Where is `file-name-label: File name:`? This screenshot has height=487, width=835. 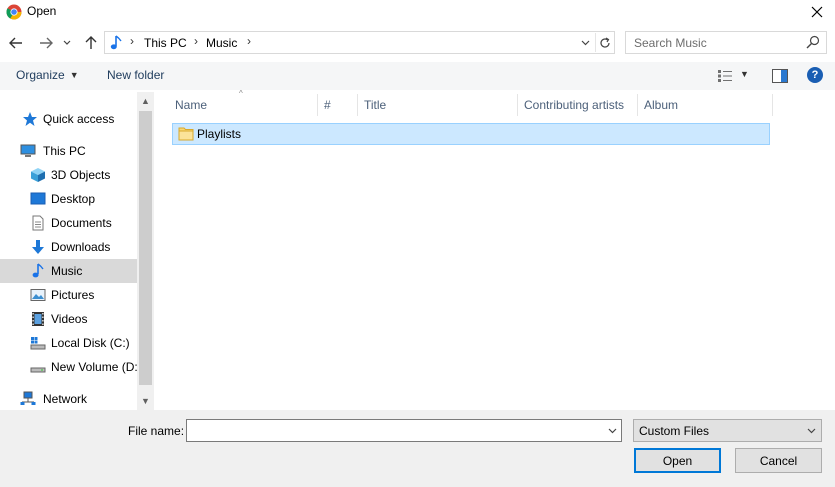 file-name-label: File name: is located at coordinates (156, 431).